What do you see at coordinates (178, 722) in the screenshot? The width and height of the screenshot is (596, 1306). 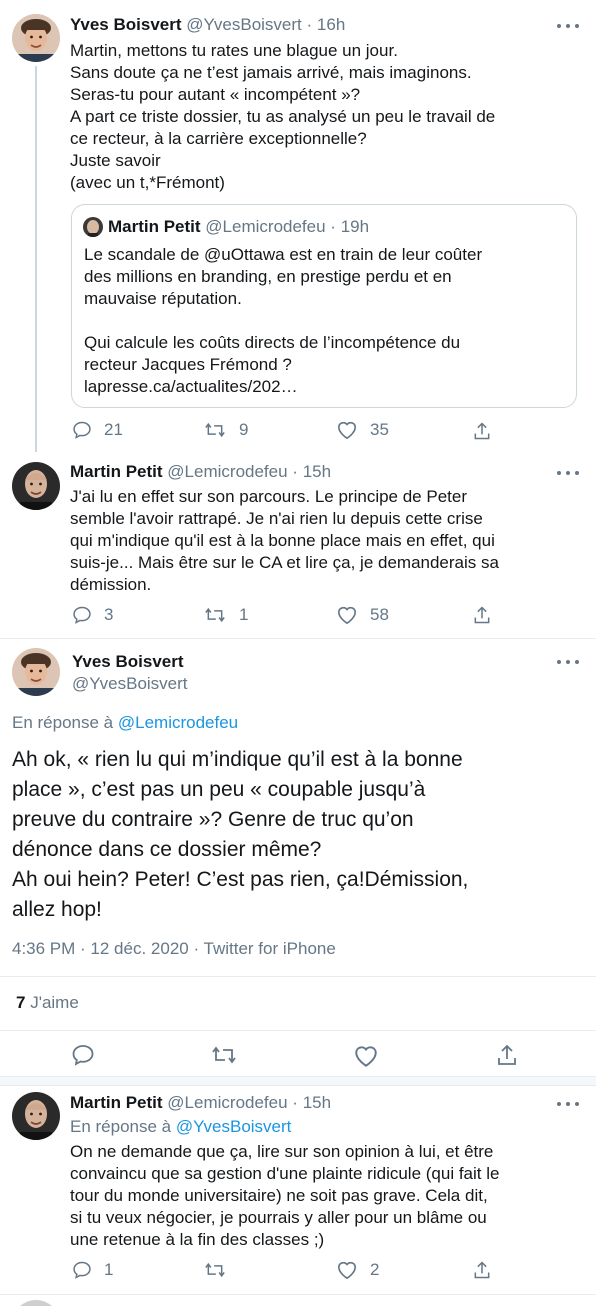 I see `main-reply-to-link: @Lemicrodefeu` at bounding box center [178, 722].